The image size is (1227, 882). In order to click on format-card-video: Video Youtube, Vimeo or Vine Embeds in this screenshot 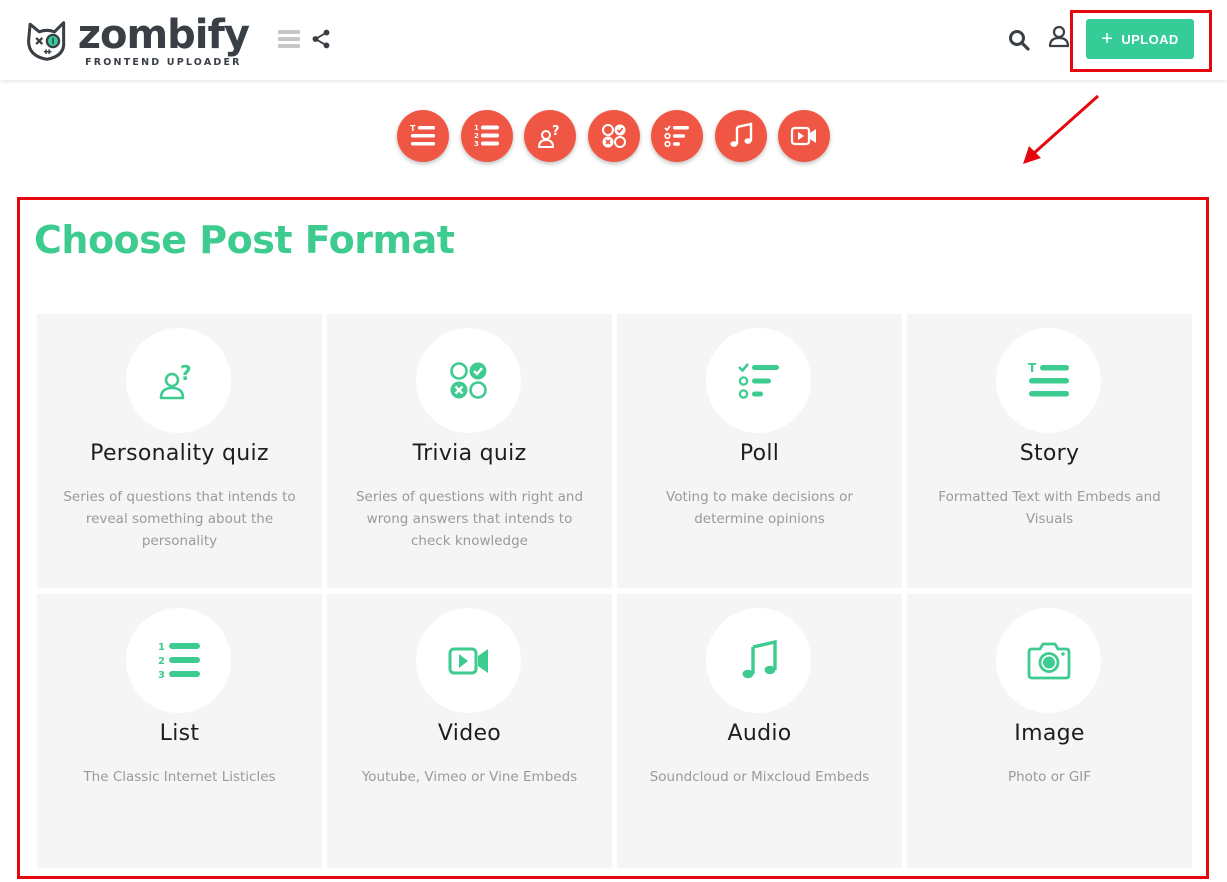, I will do `click(469, 731)`.